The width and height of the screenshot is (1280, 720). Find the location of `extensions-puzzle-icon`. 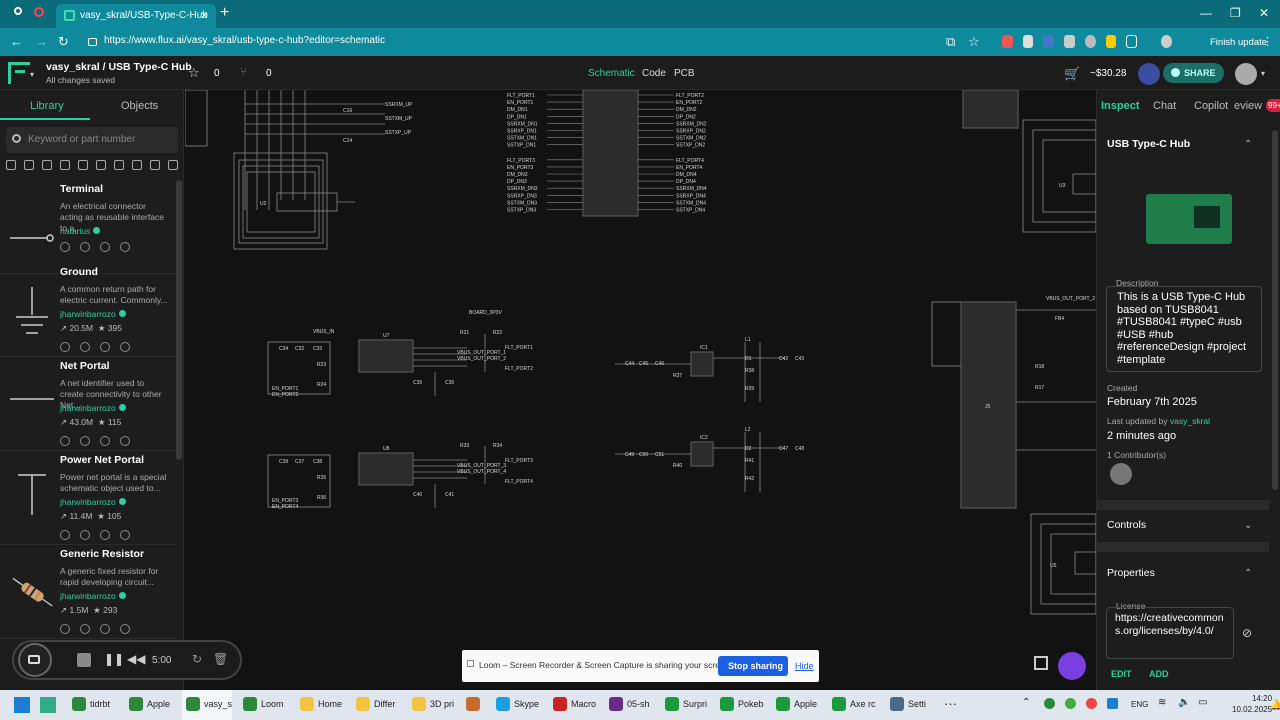

extensions-puzzle-icon is located at coordinates (1132, 41).